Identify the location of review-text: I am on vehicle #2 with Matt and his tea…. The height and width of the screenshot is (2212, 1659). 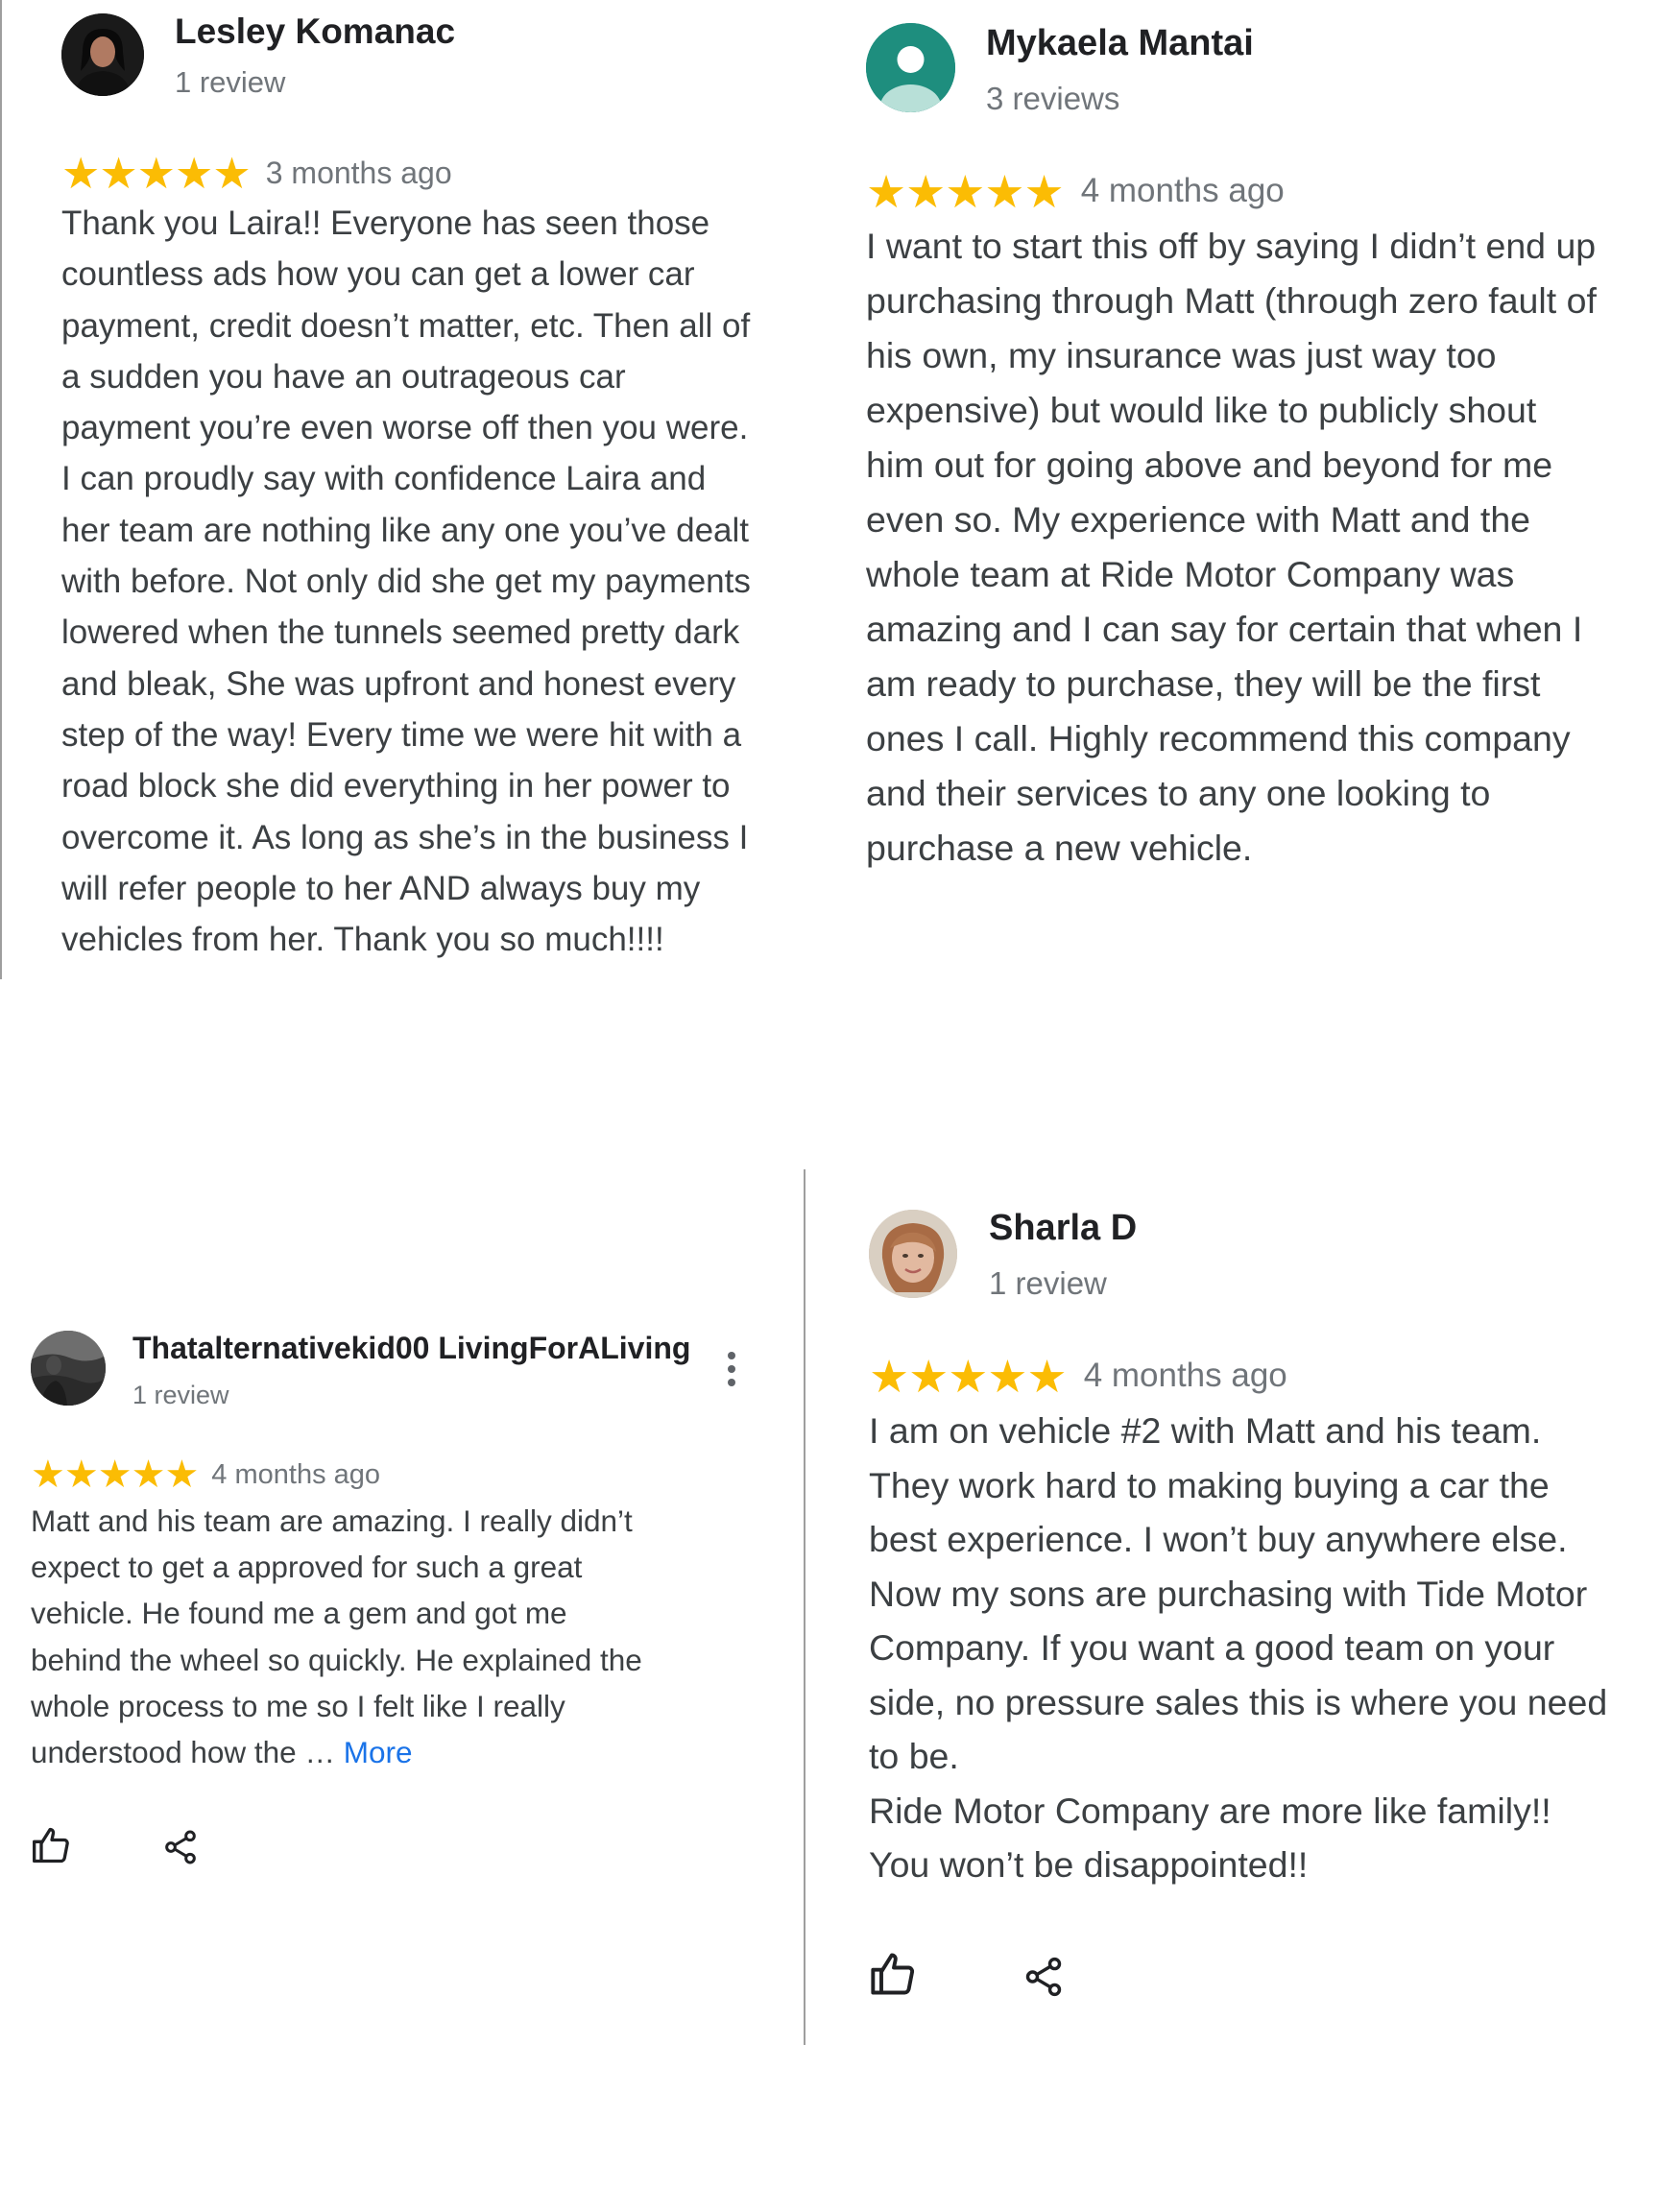
(1238, 1648).